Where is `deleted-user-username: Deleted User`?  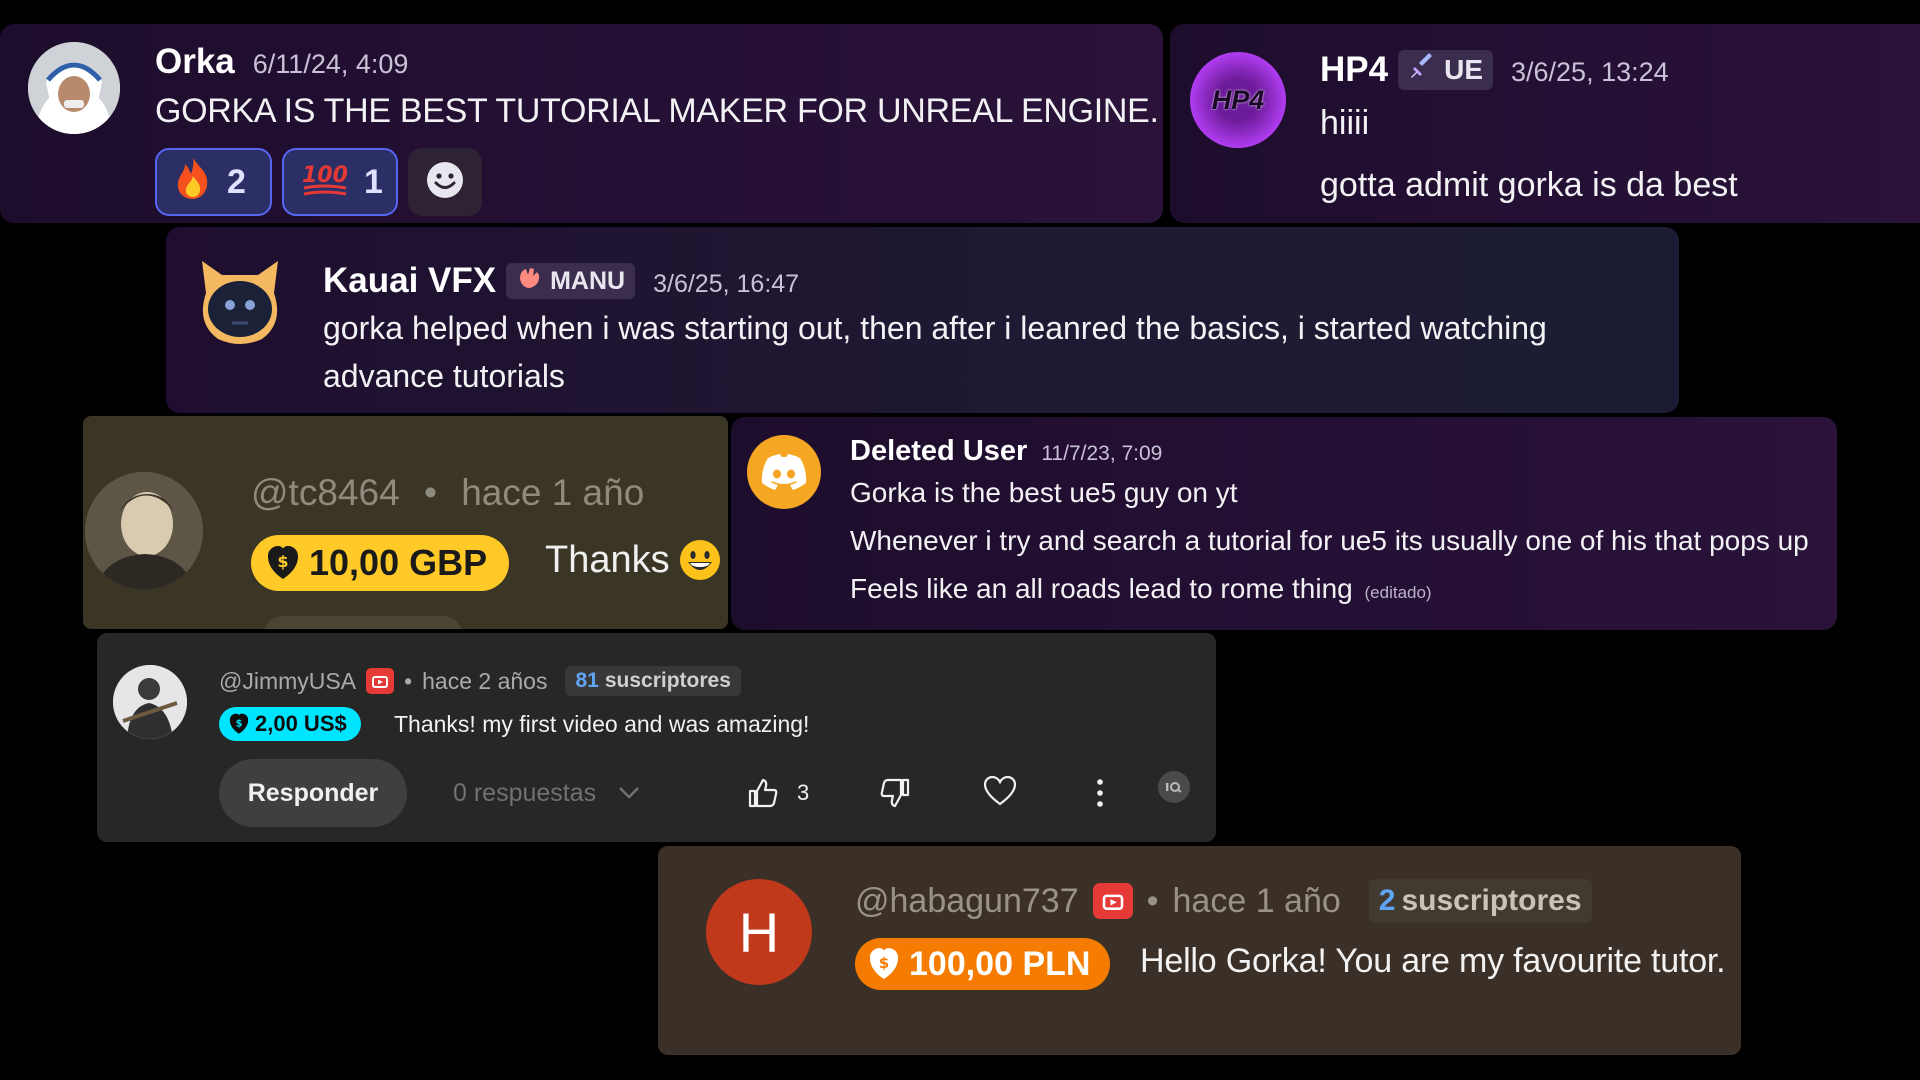 deleted-user-username: Deleted User is located at coordinates (938, 451).